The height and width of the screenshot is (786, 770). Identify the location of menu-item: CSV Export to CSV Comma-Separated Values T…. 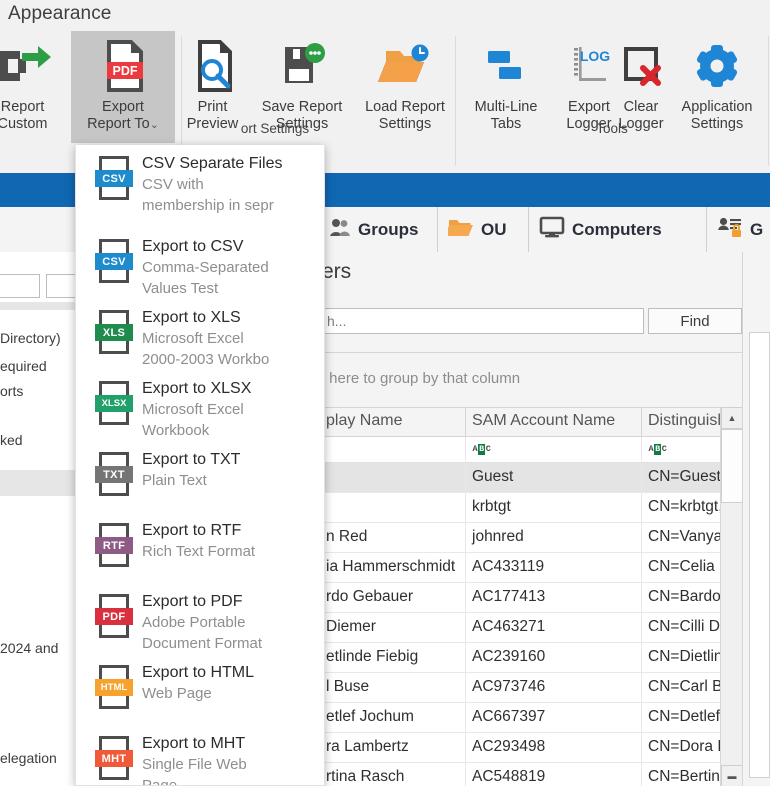
(200, 263).